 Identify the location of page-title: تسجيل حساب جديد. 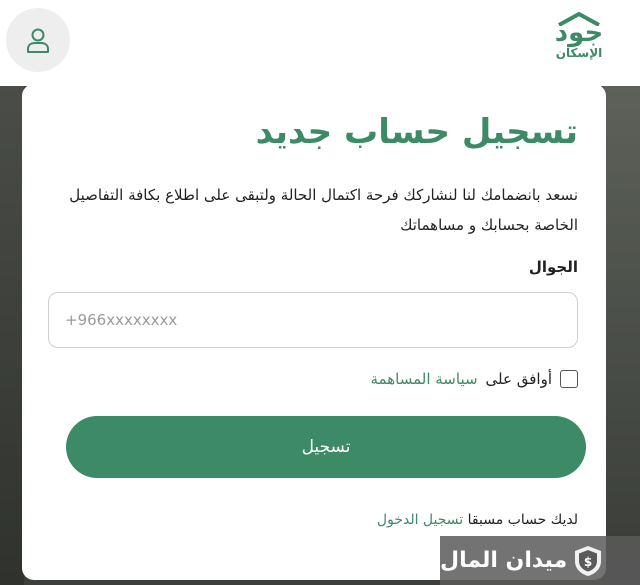
(416, 132).